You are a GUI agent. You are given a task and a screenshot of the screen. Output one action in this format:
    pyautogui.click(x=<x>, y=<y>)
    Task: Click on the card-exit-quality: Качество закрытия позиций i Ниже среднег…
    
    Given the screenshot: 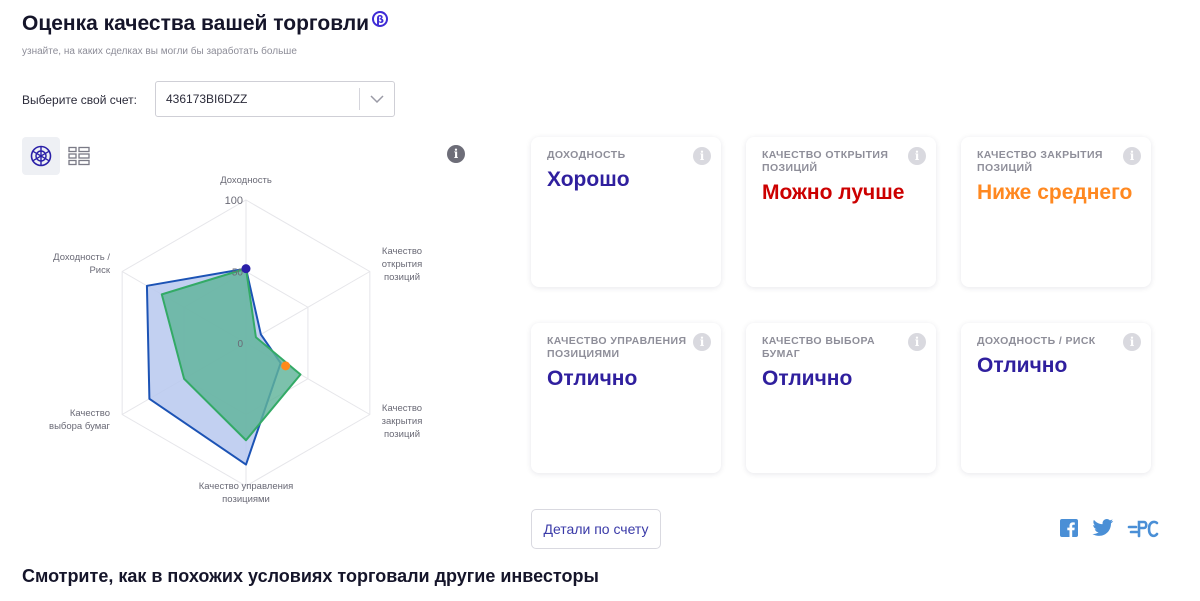 What is the action you would take?
    pyautogui.click(x=1056, y=212)
    